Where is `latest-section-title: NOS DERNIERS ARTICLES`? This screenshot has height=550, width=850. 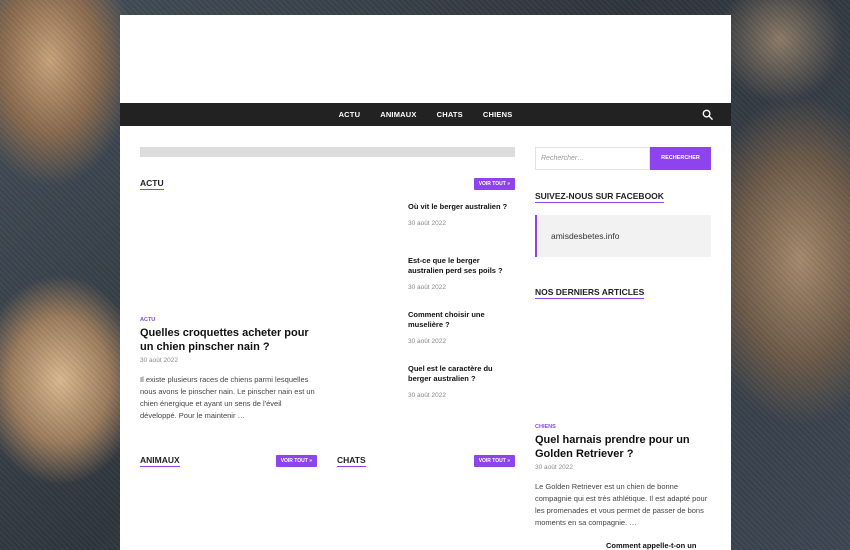 latest-section-title: NOS DERNIERS ARTICLES is located at coordinates (590, 293).